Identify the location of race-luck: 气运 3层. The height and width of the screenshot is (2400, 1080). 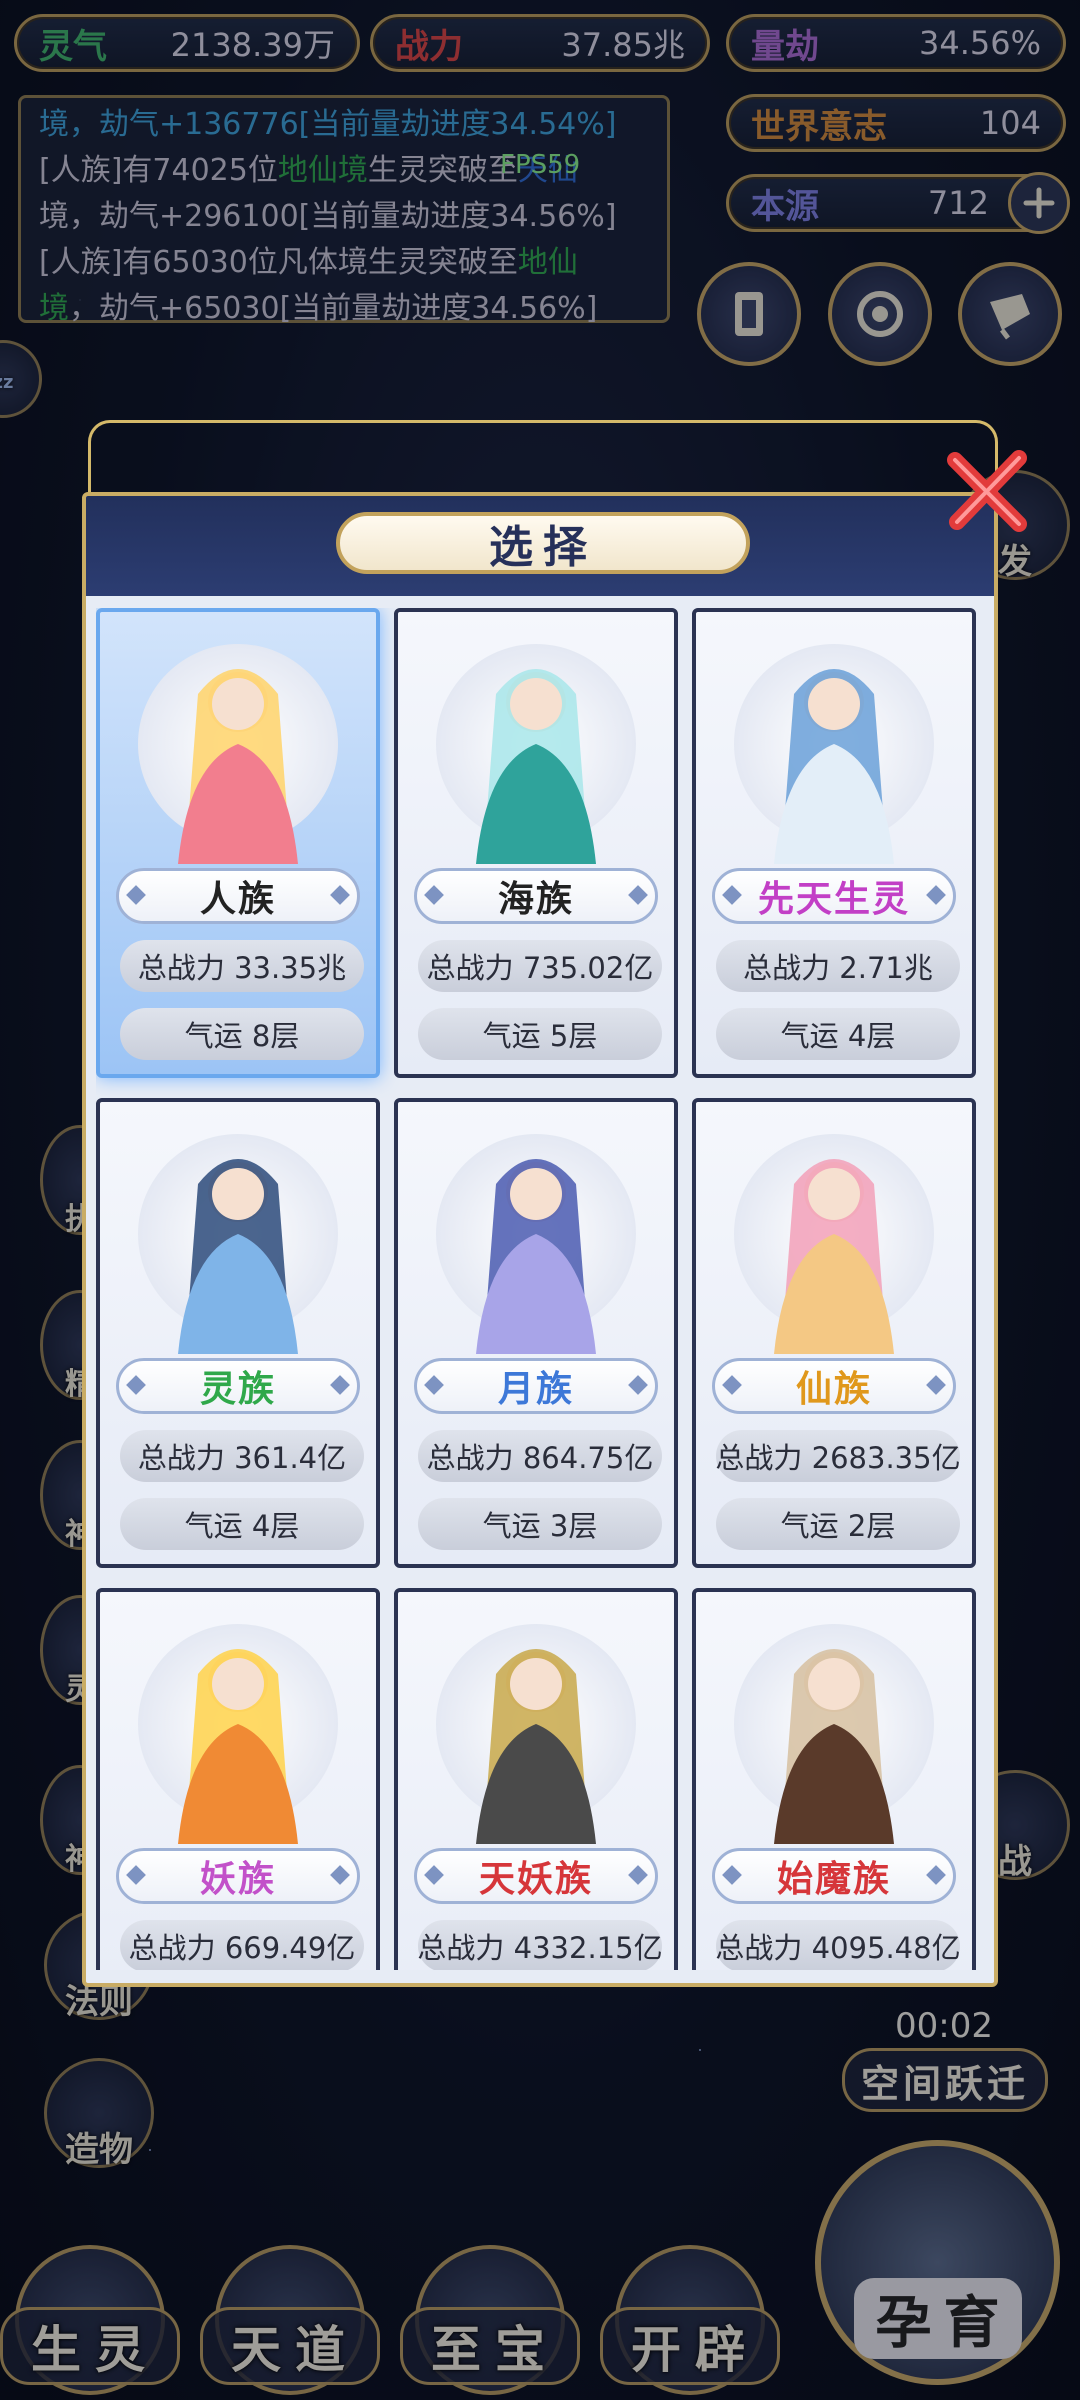
(540, 1524).